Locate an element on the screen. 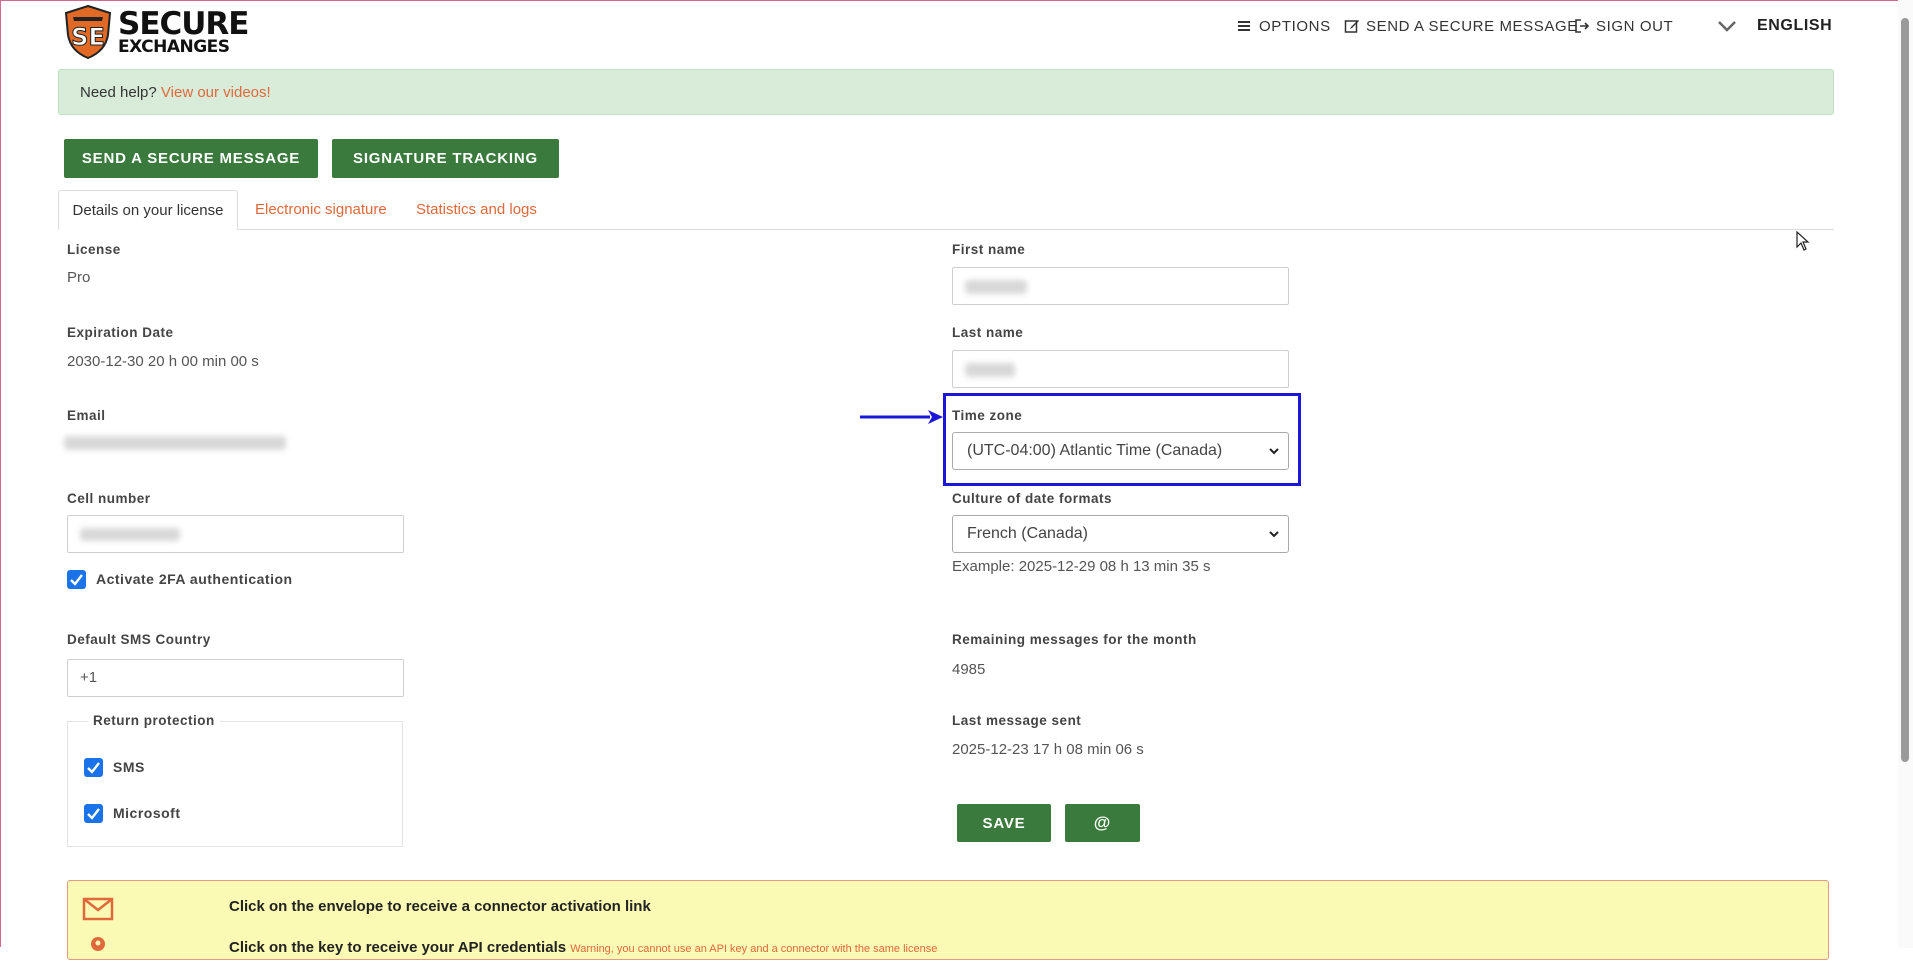 The width and height of the screenshot is (1913, 960). last-name-redacted is located at coordinates (990, 370).